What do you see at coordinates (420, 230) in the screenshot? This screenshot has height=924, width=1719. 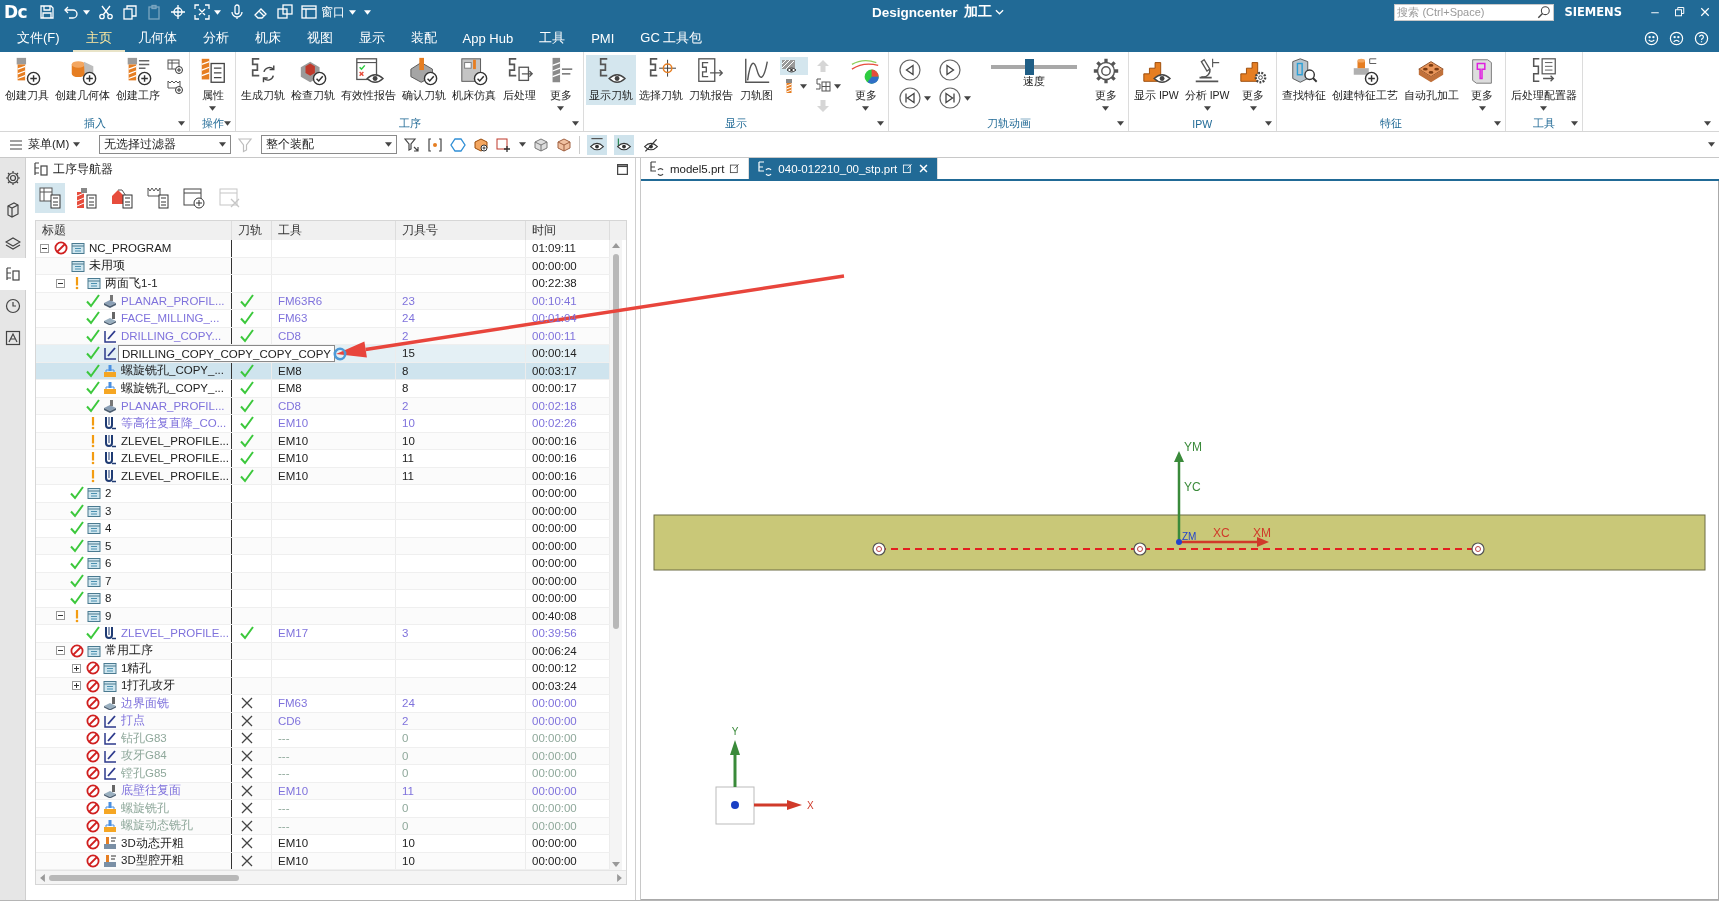 I see `column-header: 刀具号` at bounding box center [420, 230].